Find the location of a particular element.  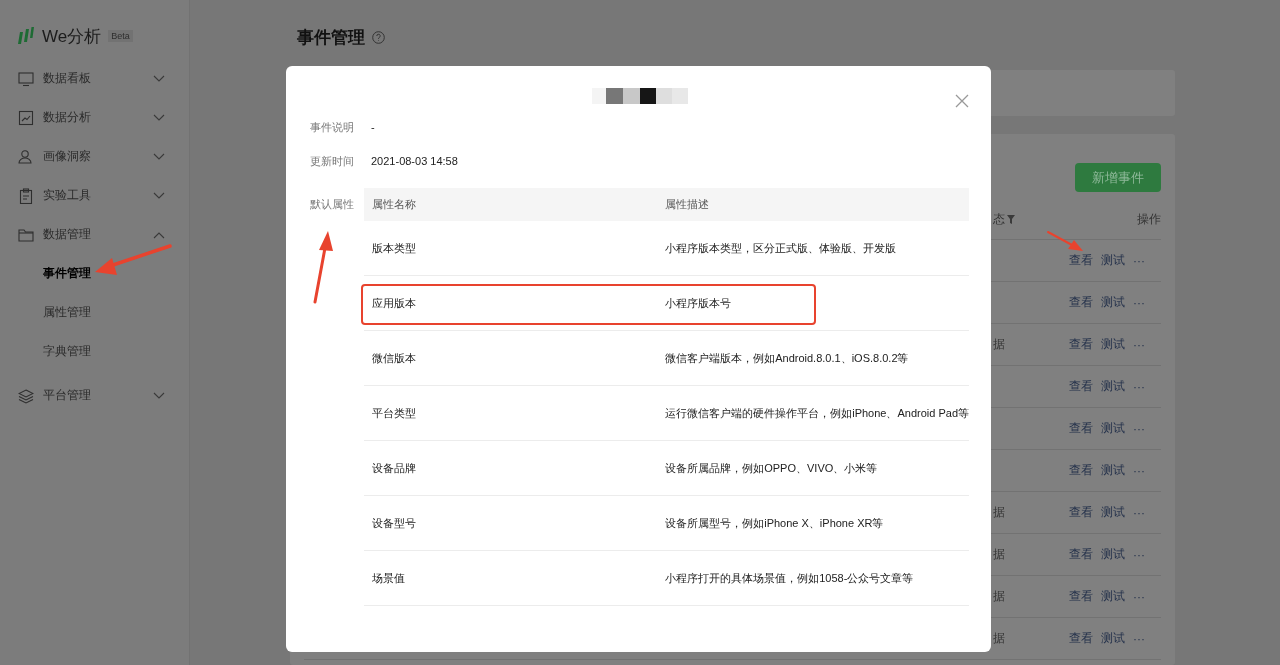

clipboard-icon is located at coordinates (26, 195).